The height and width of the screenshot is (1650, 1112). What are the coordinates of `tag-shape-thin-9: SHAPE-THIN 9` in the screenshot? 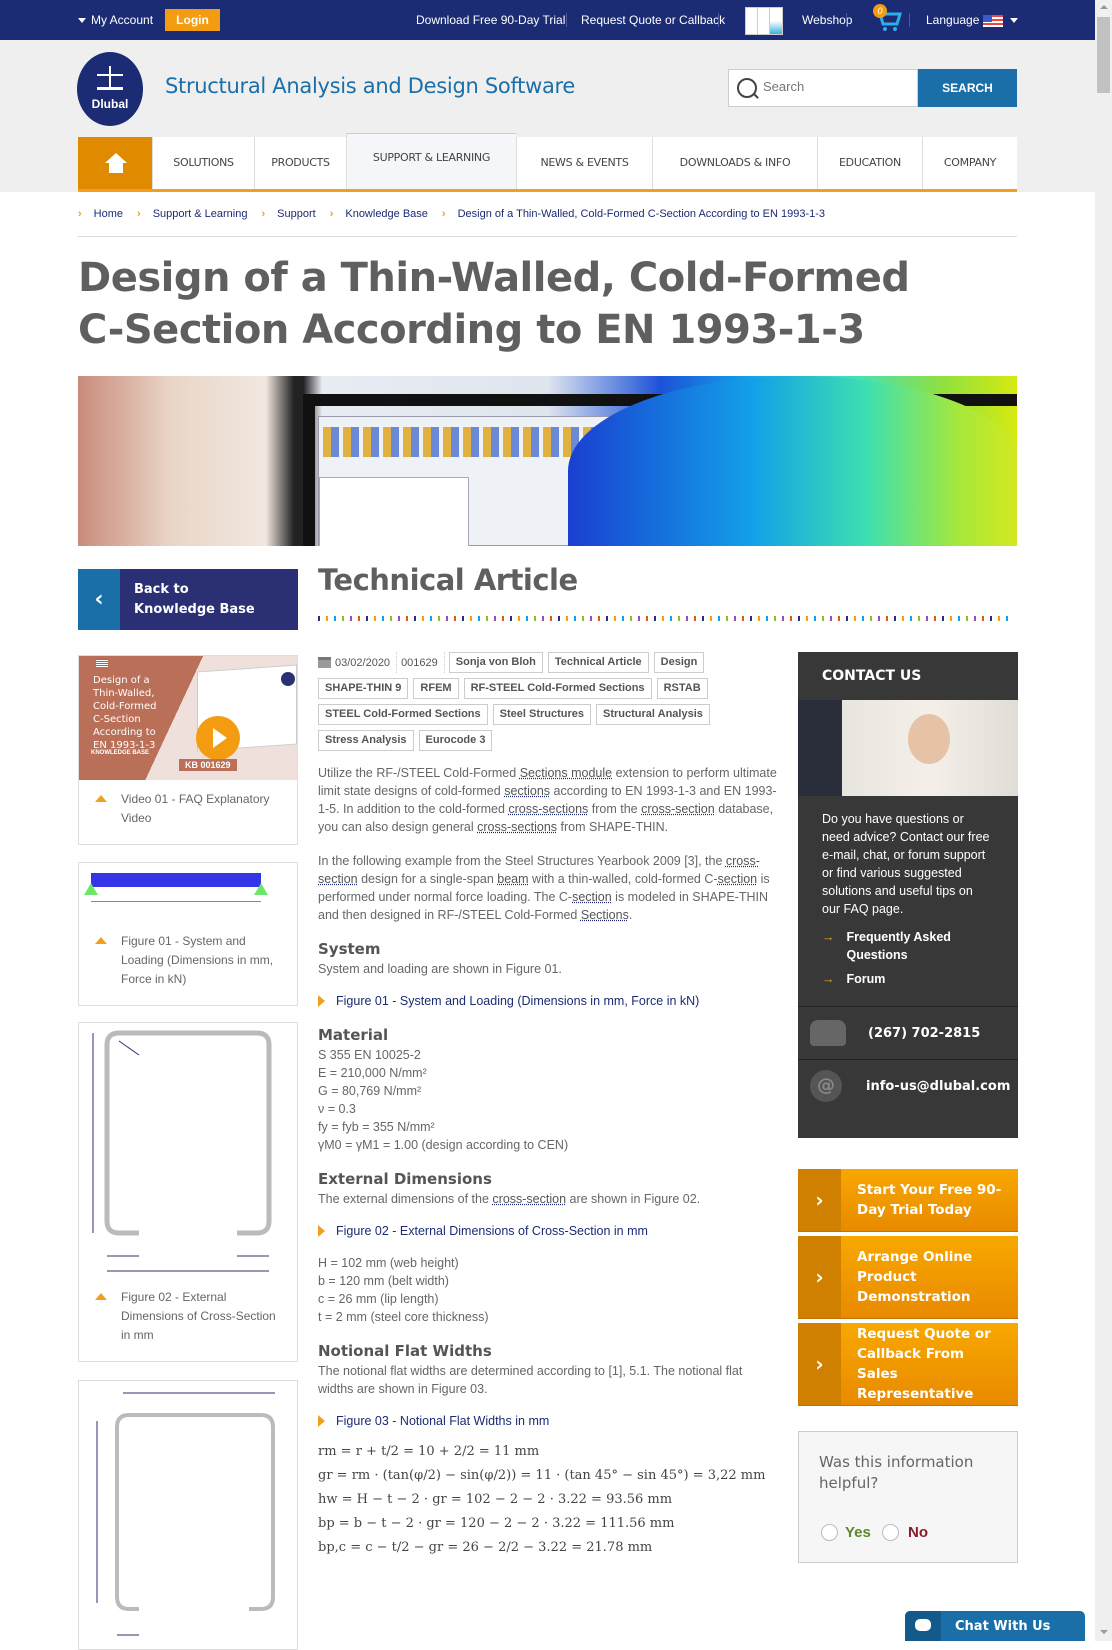 It's located at (363, 688).